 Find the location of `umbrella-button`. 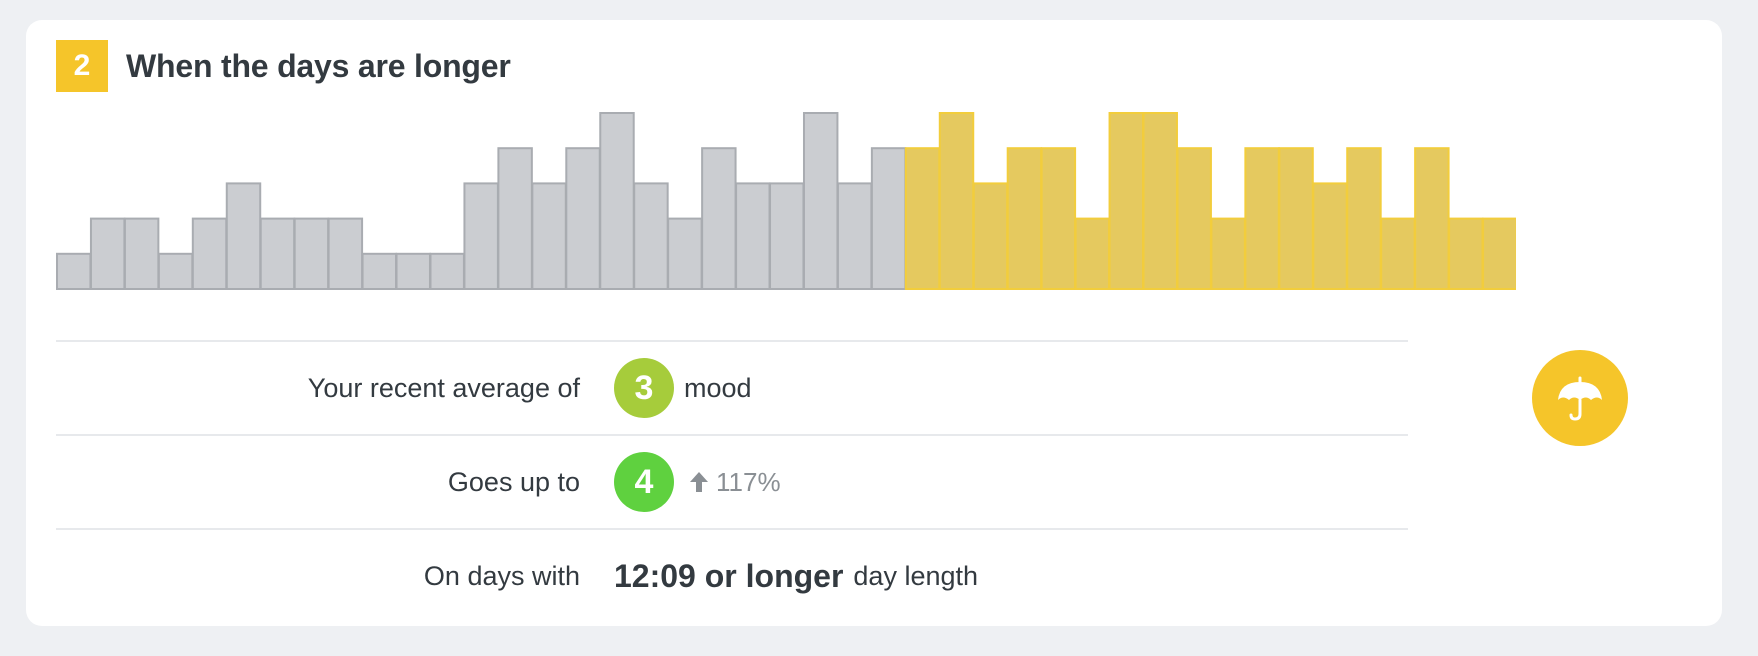

umbrella-button is located at coordinates (1580, 398).